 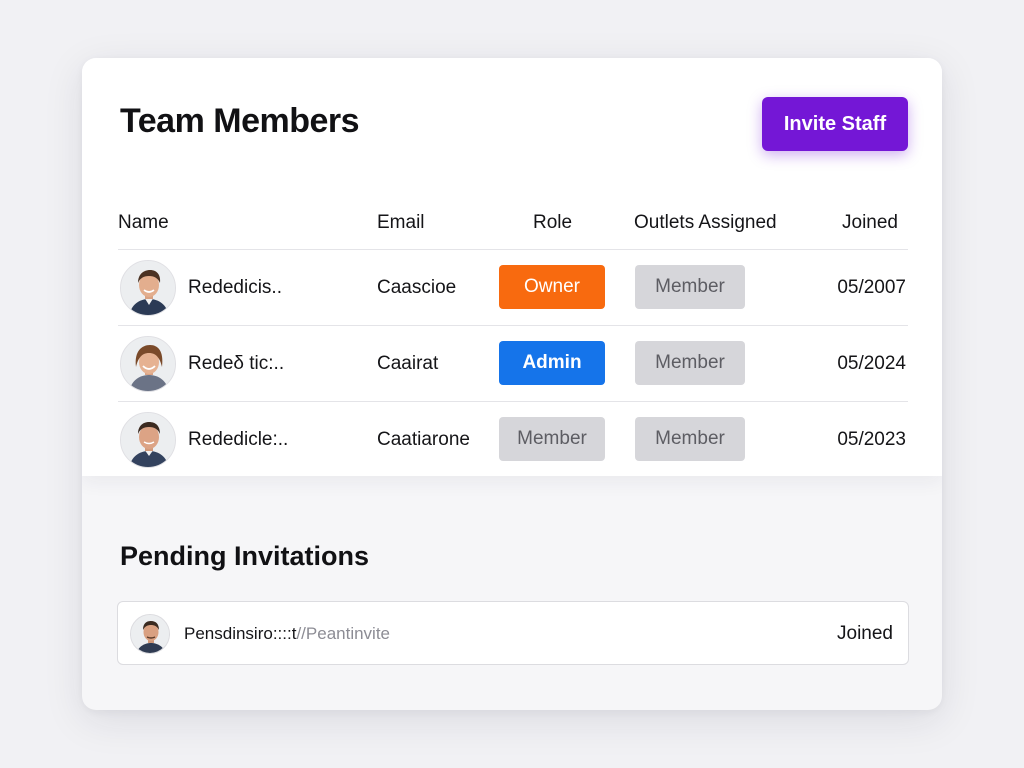 What do you see at coordinates (240, 633) in the screenshot?
I see `pending-name: Pensdinsiro::::t` at bounding box center [240, 633].